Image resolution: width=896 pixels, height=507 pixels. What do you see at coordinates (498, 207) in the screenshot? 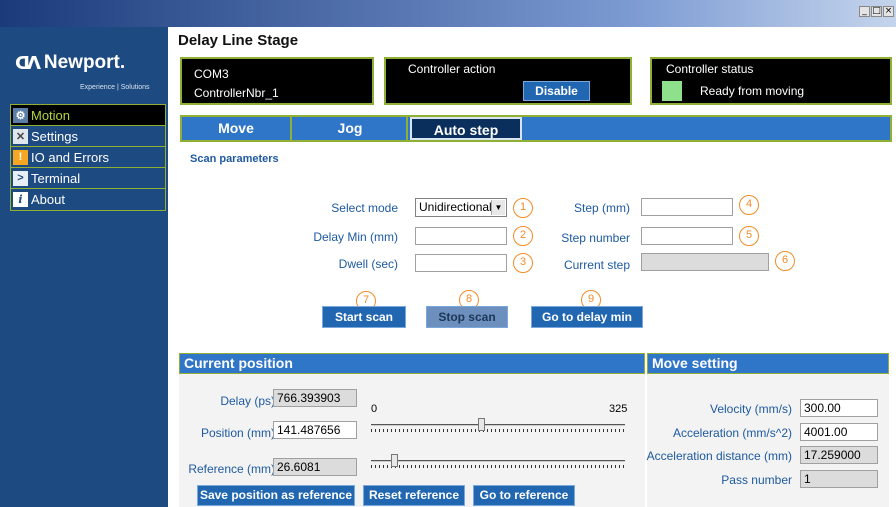
I see `chevron-down-icon: ▼` at bounding box center [498, 207].